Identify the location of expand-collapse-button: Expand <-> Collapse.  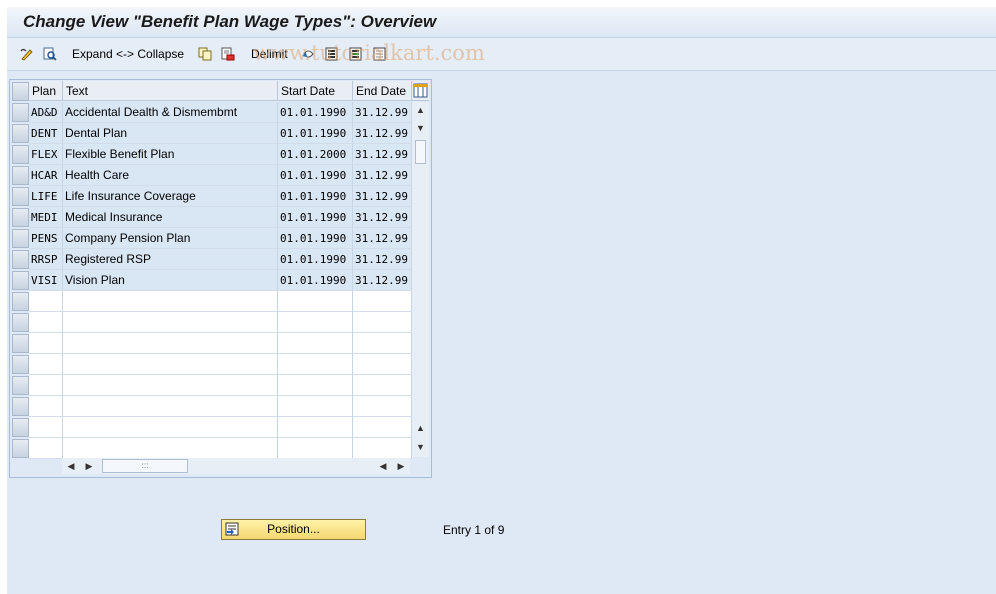
(128, 54).